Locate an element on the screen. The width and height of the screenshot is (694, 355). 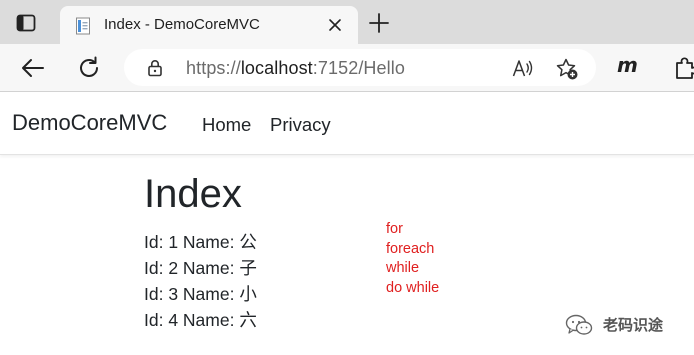
annotation-line: while is located at coordinates (403, 268).